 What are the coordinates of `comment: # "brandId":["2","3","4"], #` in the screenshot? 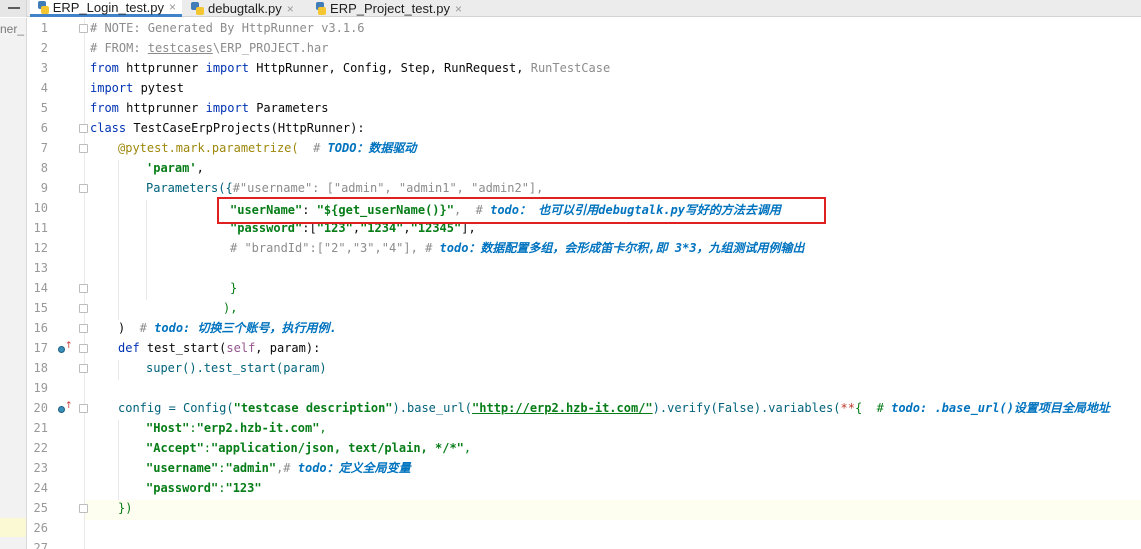 It's located at (335, 248).